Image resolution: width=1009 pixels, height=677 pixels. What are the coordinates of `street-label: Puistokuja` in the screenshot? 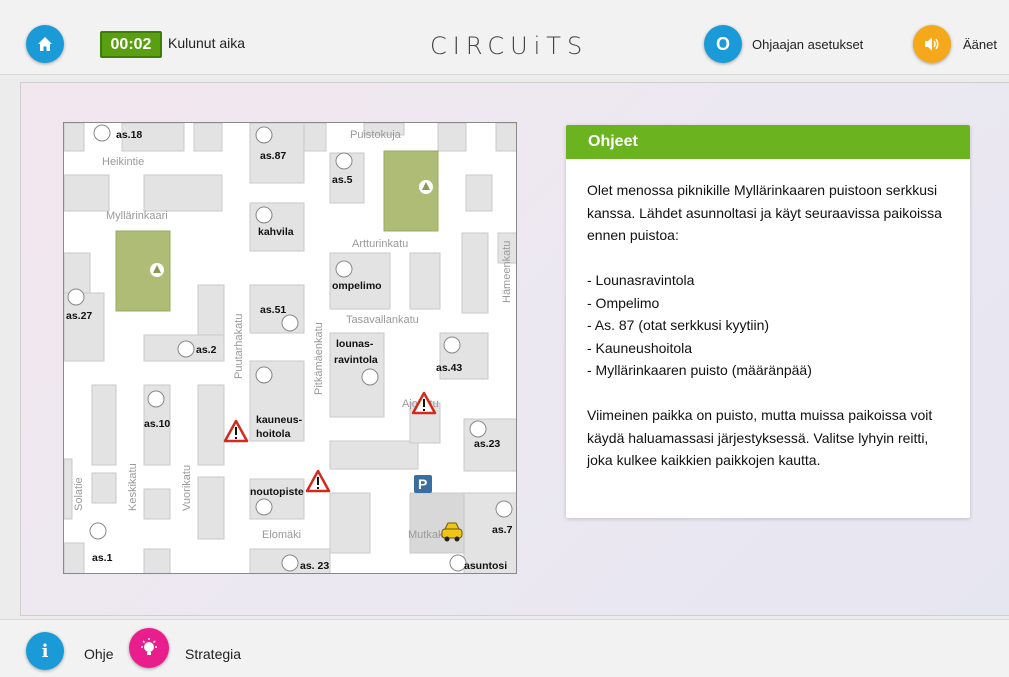 It's located at (376, 135).